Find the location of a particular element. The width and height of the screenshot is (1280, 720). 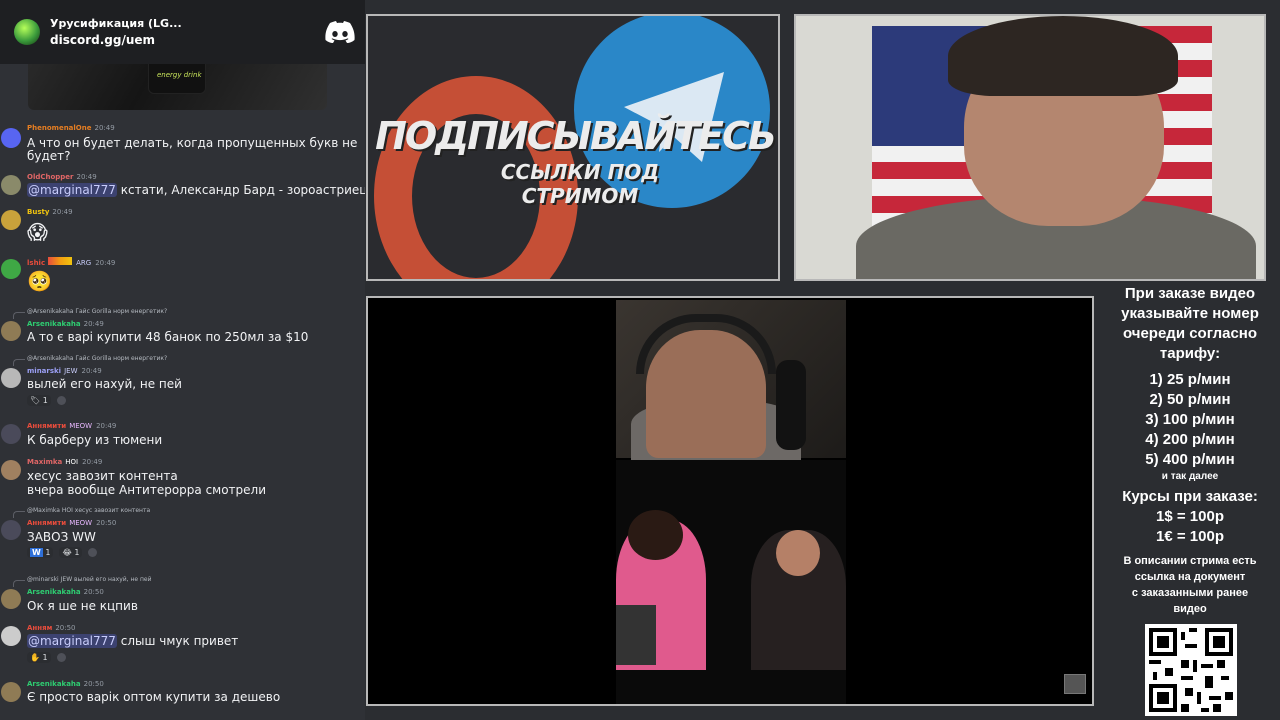

video-corner-thumbnail is located at coordinates (1075, 684).